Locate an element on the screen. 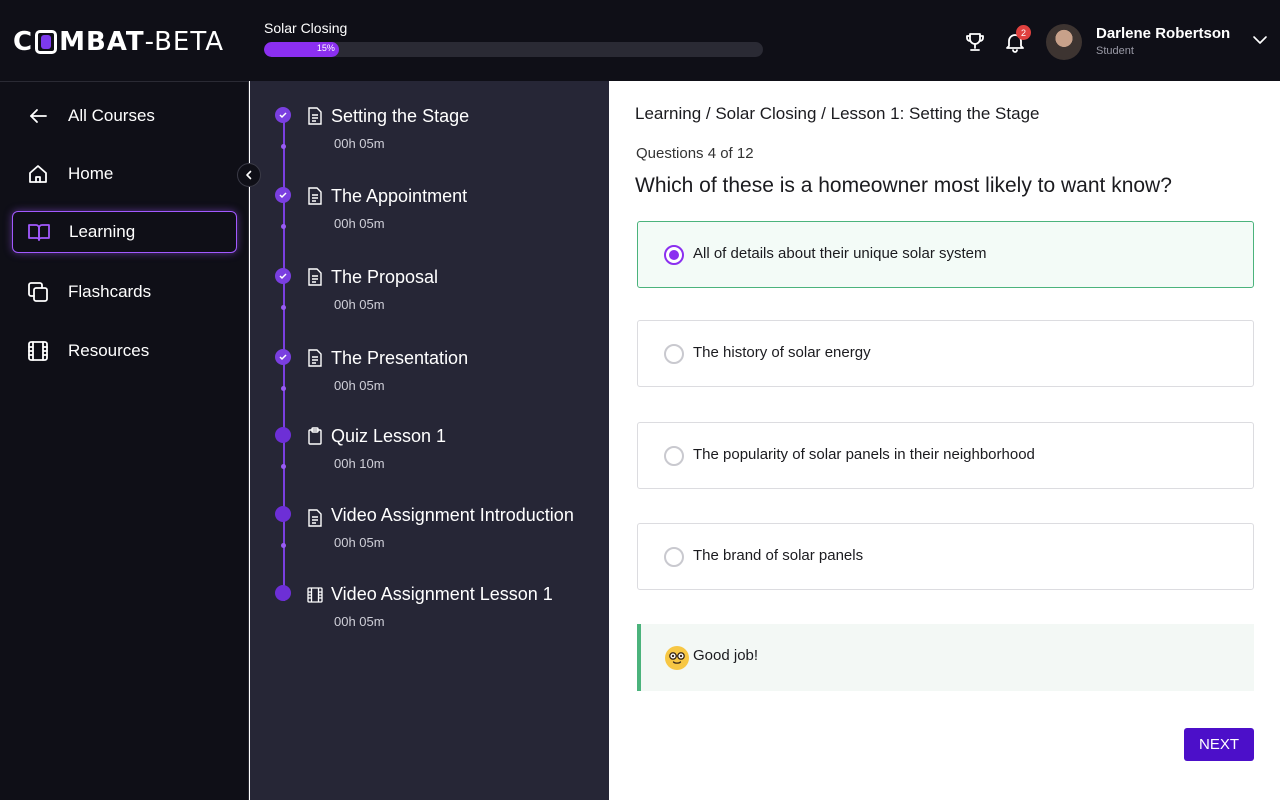  sidebar-item-learning: Learning is located at coordinates (124, 232).